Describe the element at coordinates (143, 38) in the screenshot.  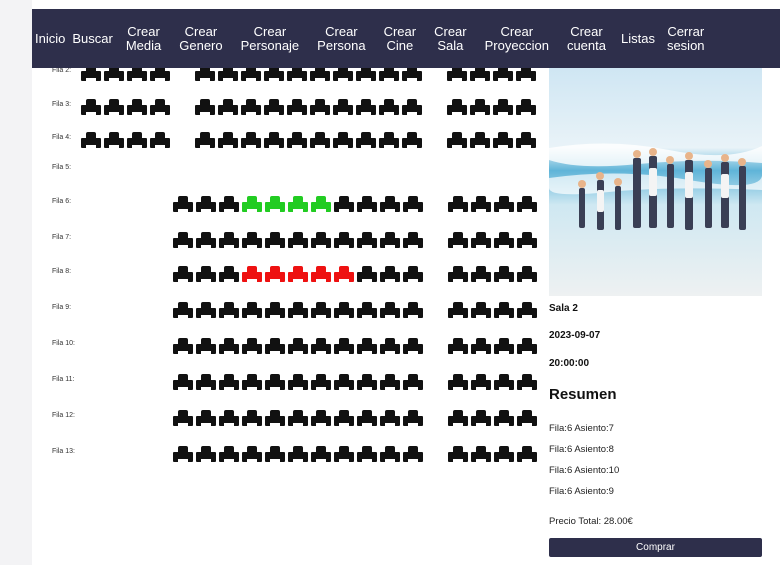
I see `nav-crear-media: Crear Media` at that location.